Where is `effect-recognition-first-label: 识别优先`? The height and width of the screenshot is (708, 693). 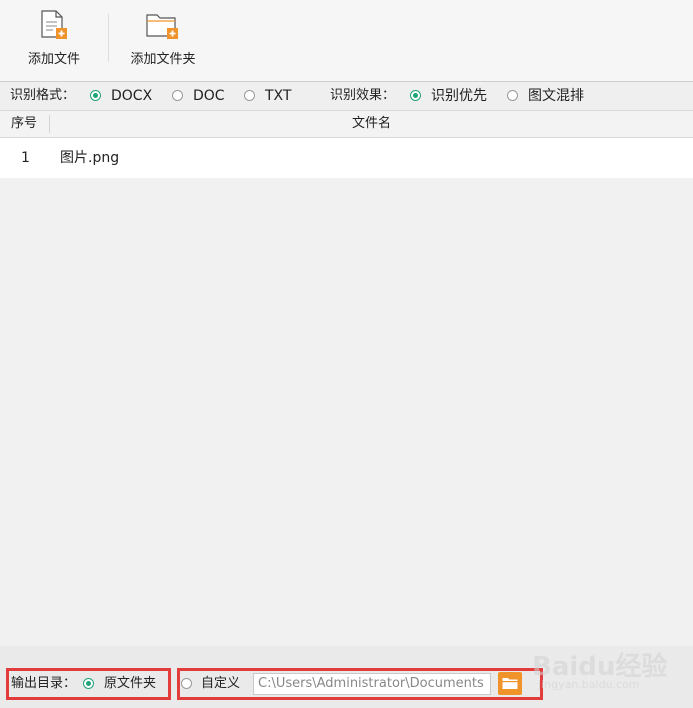
effect-recognition-first-label: 识别优先 is located at coordinates (459, 96).